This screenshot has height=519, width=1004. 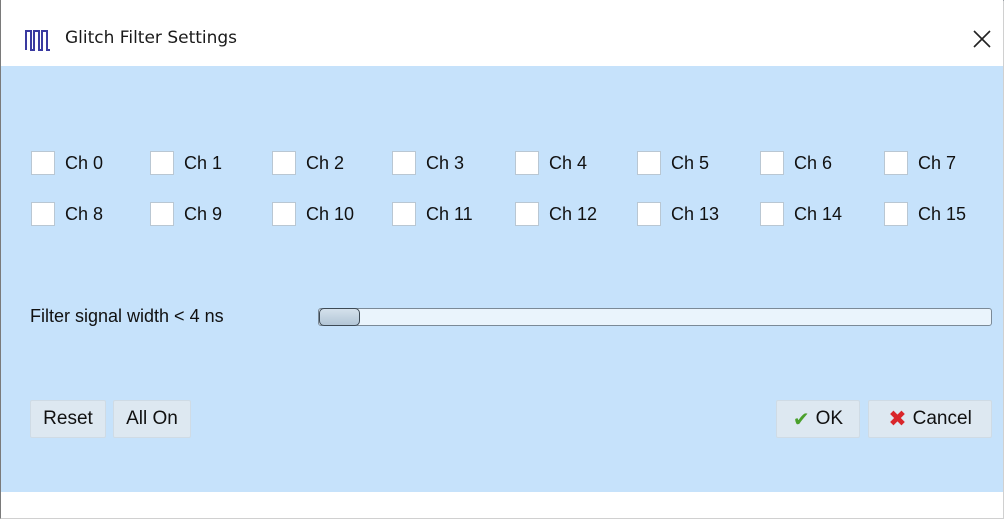 What do you see at coordinates (127, 316) in the screenshot?
I see `filter-width-label: Filter signal width < 4 ns` at bounding box center [127, 316].